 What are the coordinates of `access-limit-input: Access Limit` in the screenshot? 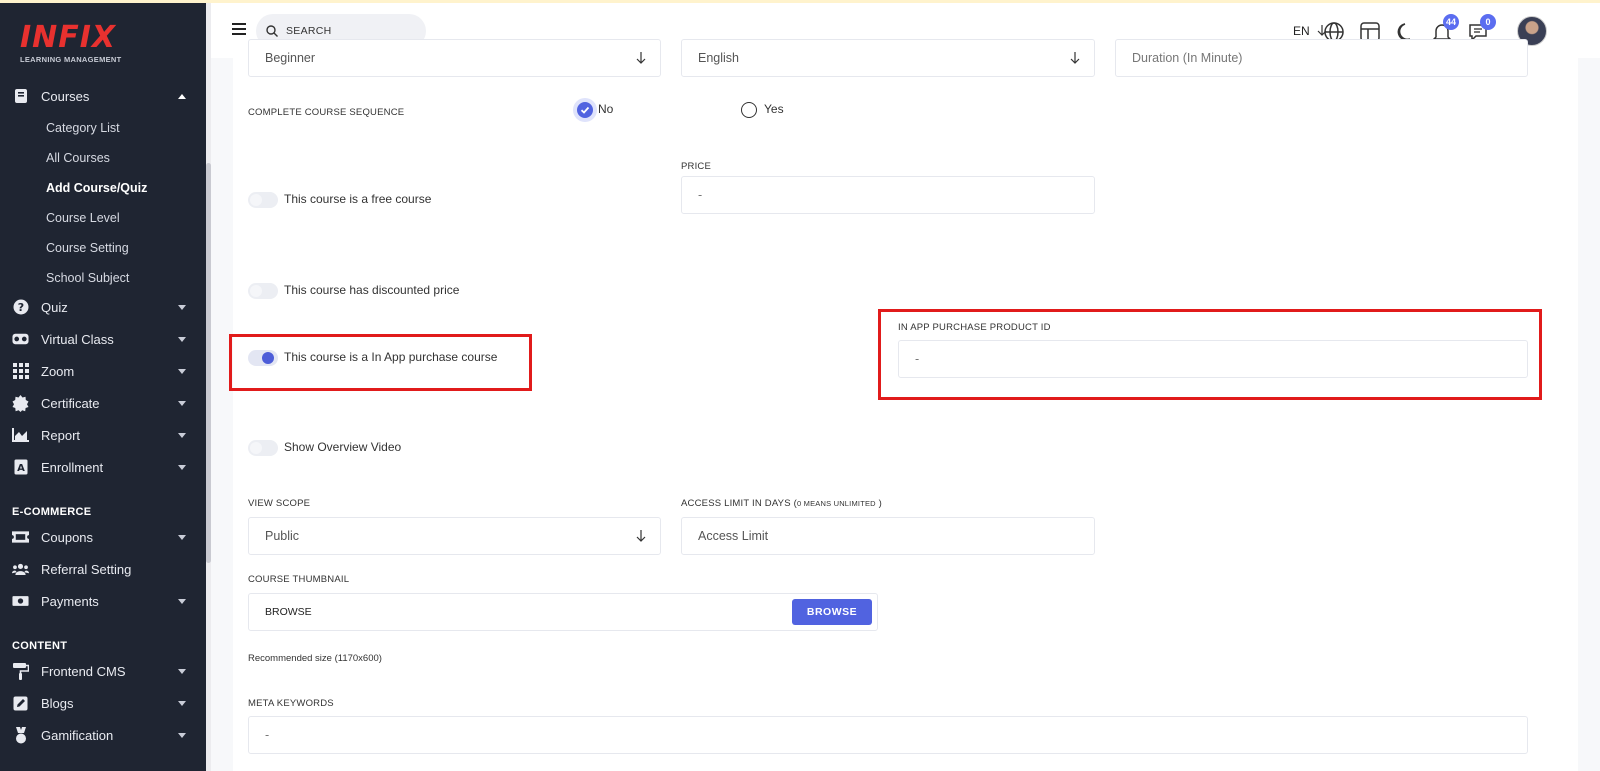 It's located at (888, 536).